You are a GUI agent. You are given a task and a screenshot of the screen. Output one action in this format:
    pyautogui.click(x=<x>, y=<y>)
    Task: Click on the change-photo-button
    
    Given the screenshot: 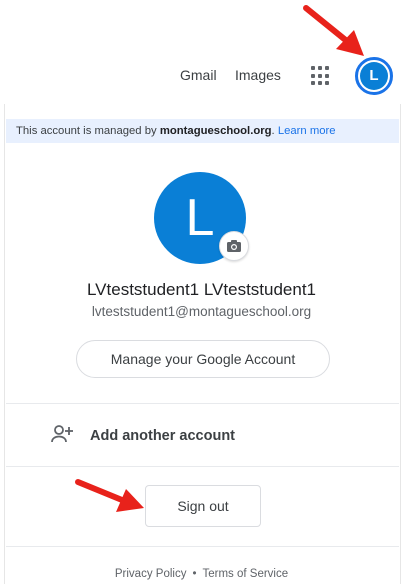 What is the action you would take?
    pyautogui.click(x=234, y=246)
    